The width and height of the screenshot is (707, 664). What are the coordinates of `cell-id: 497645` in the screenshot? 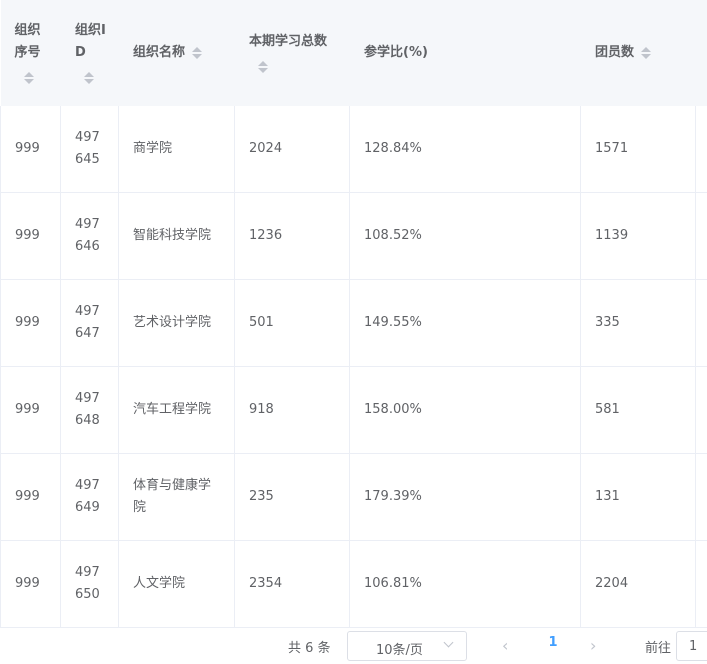 It's located at (89, 149).